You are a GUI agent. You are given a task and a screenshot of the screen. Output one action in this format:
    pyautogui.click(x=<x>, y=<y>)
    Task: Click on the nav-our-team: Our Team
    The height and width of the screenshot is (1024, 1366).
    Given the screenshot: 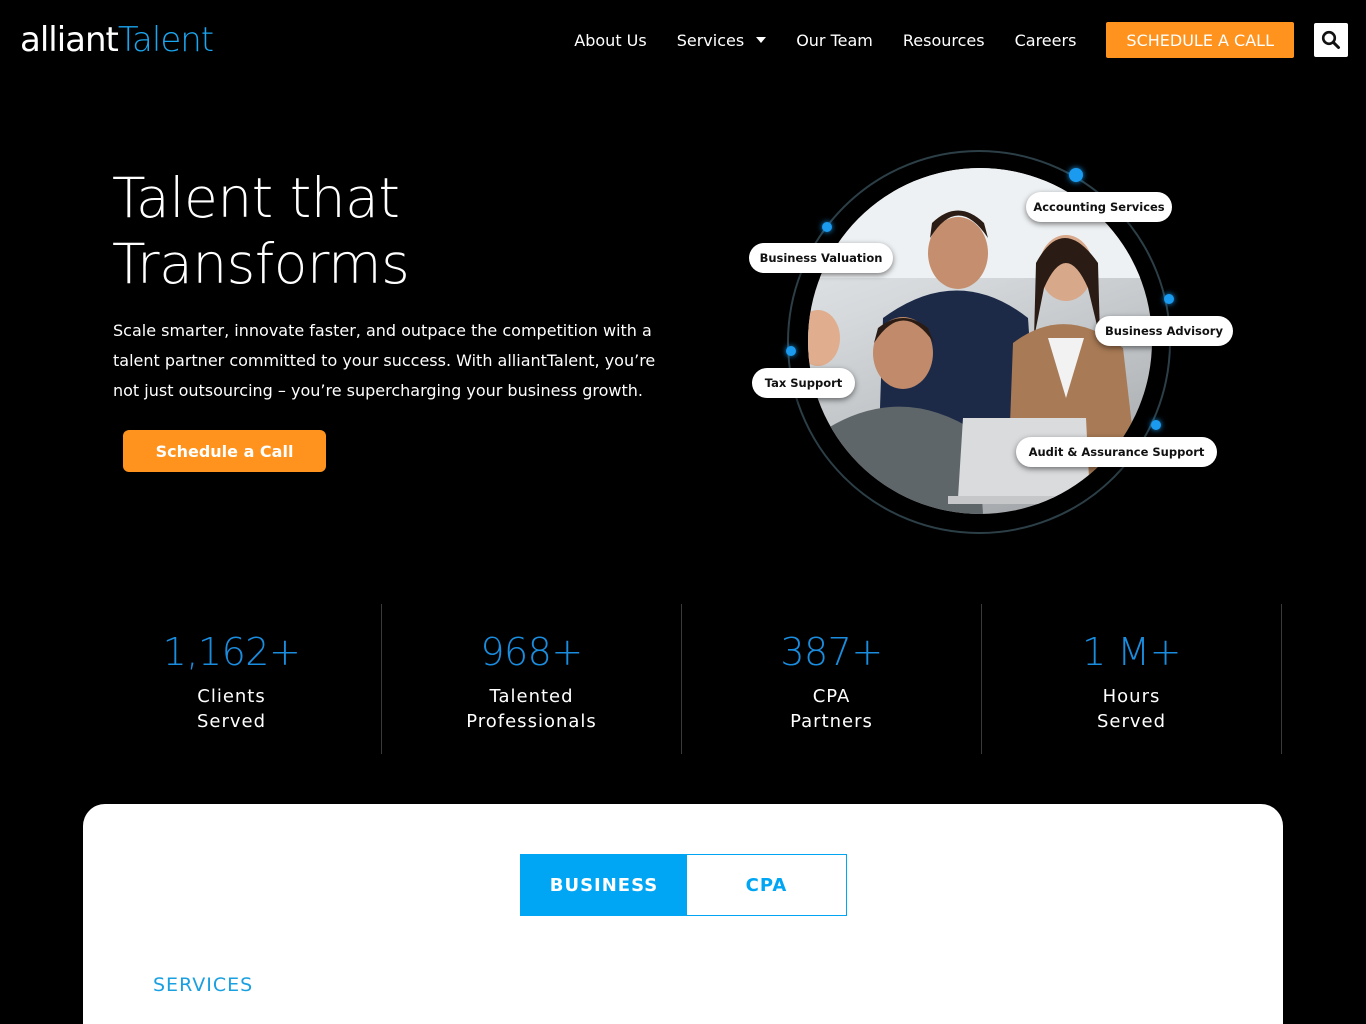 What is the action you would take?
    pyautogui.click(x=834, y=40)
    